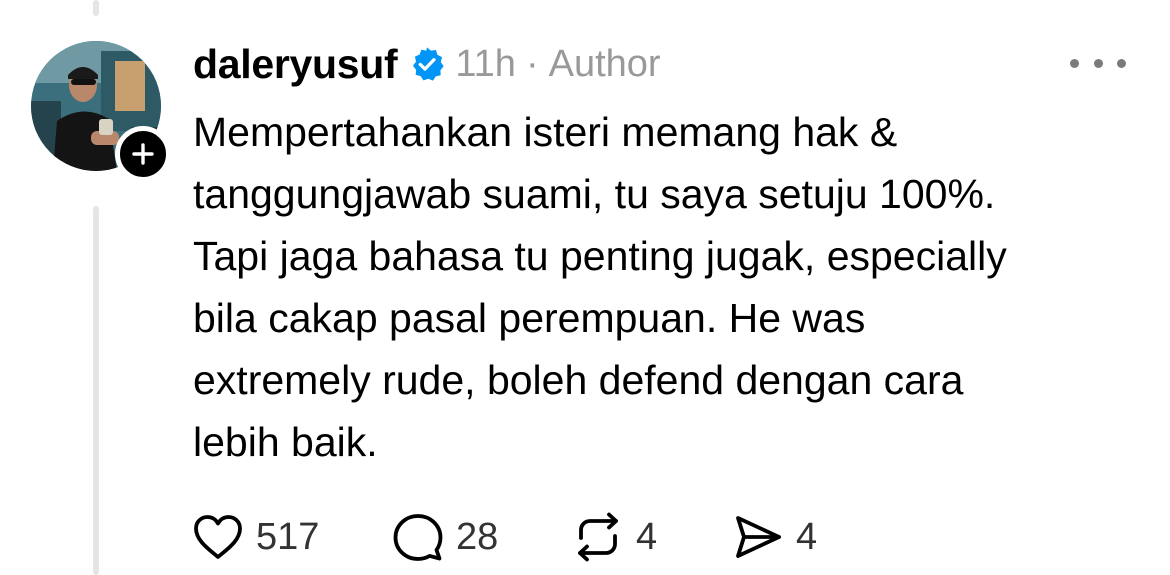  What do you see at coordinates (418, 537) in the screenshot?
I see `comment-bubble-icon` at bounding box center [418, 537].